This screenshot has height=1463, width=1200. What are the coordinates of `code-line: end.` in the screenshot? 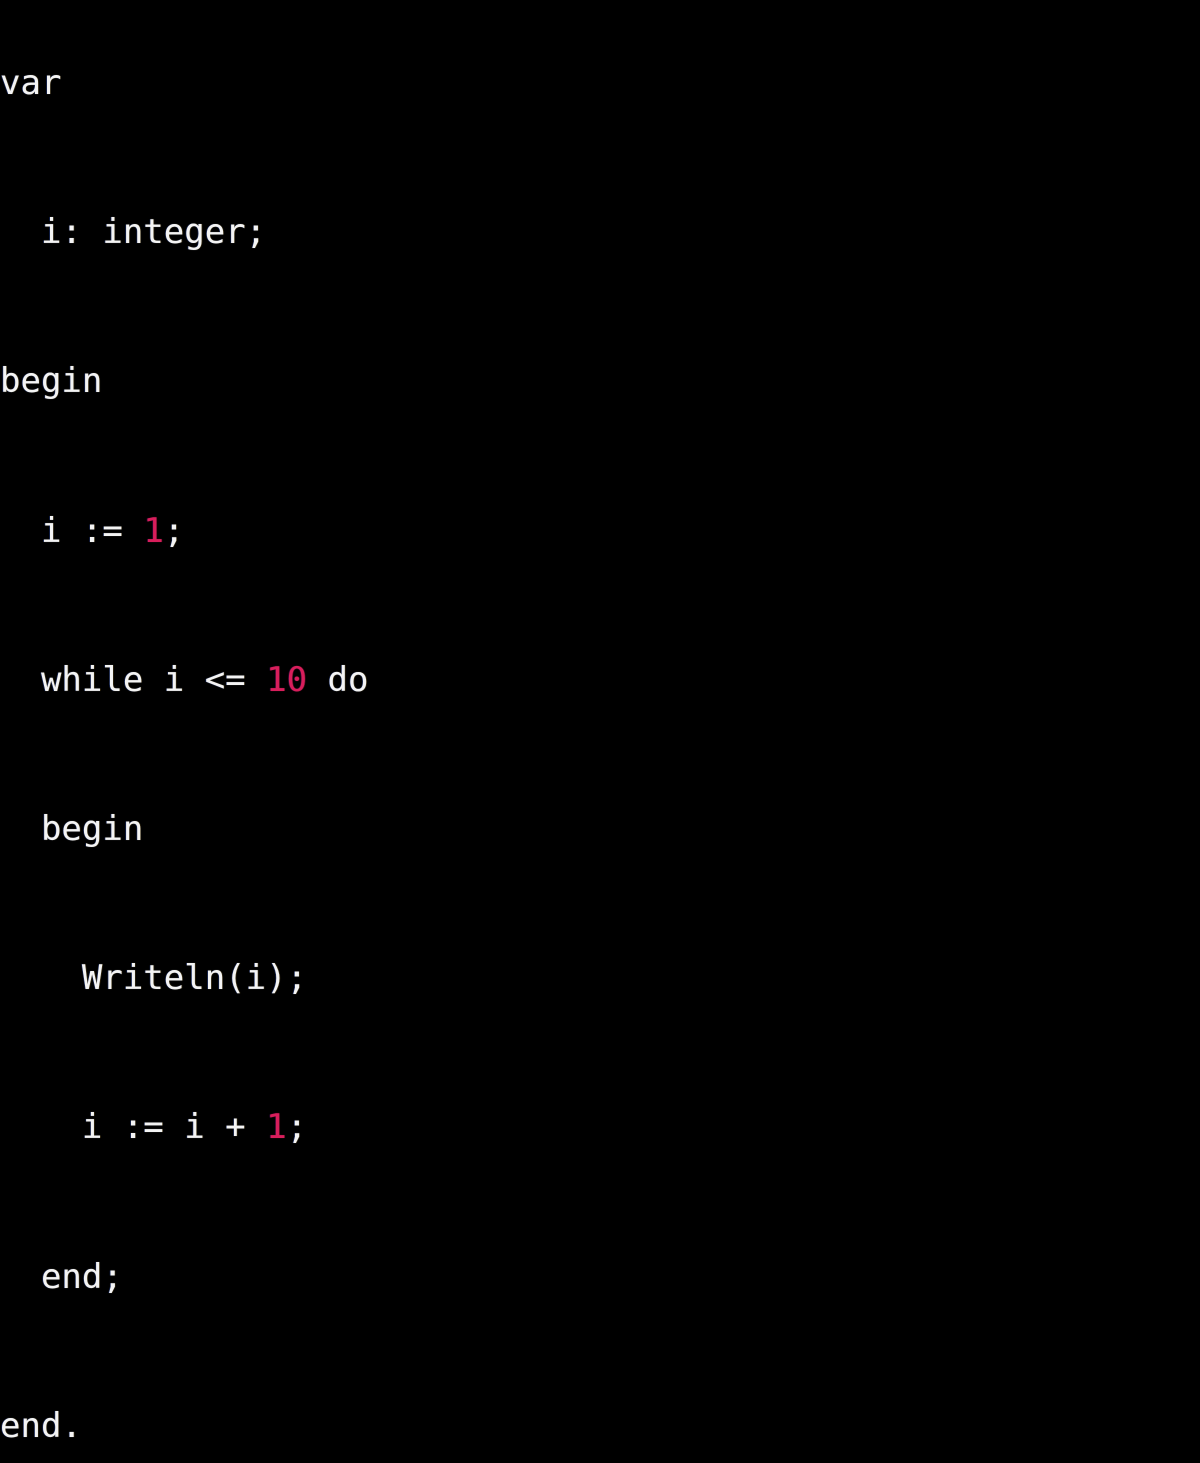 It's located at (600, 1426).